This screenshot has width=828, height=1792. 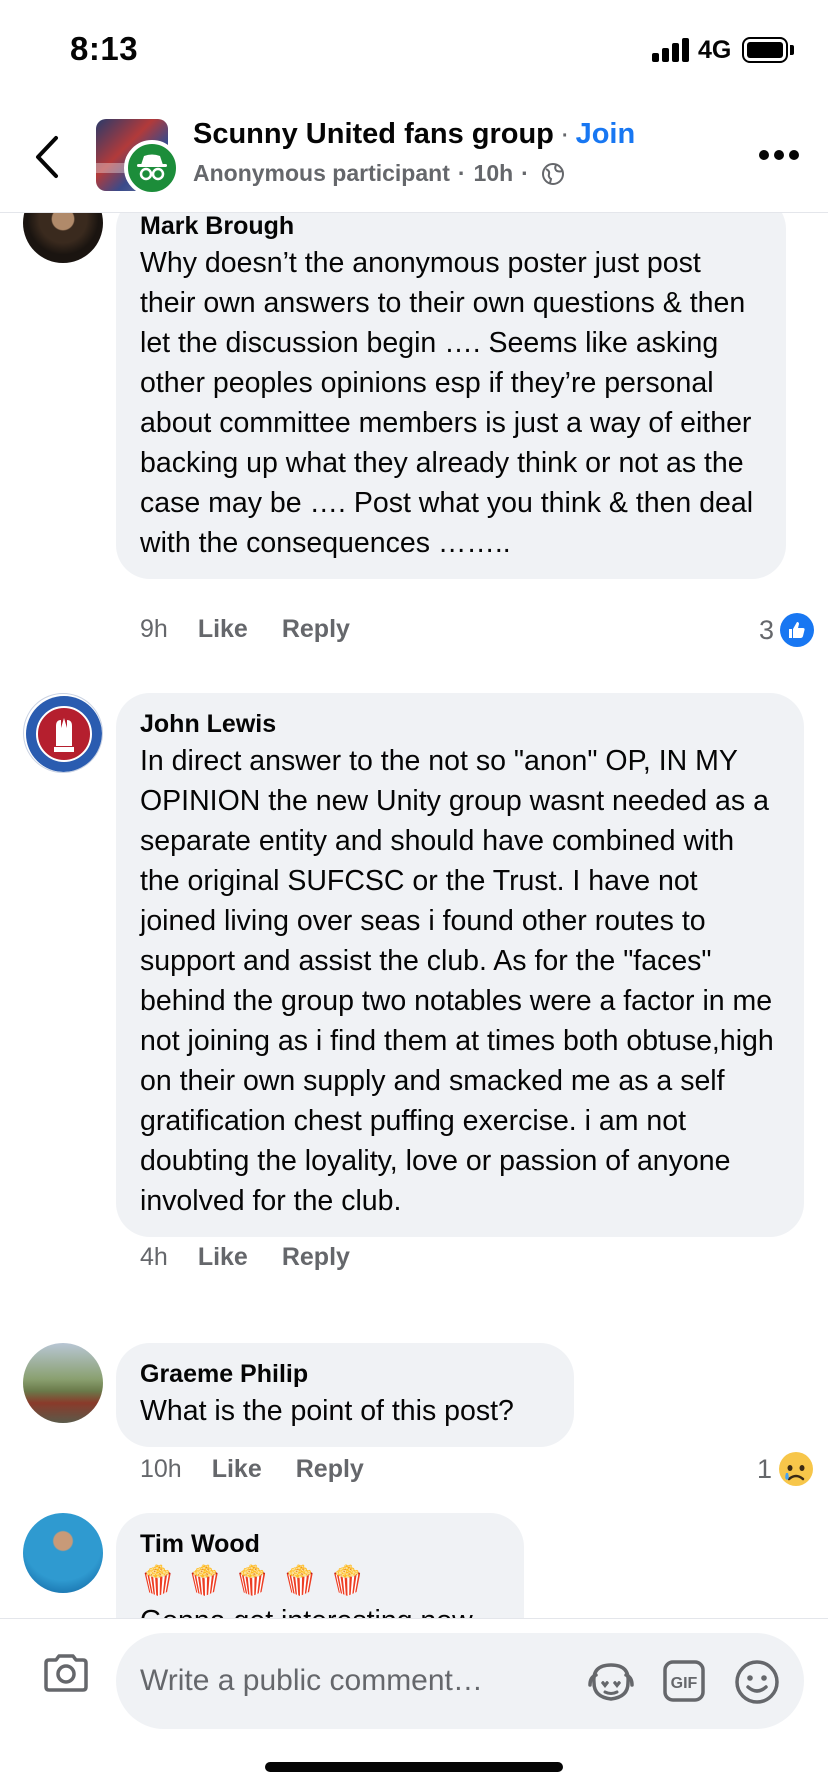 I want to click on comment-time: 10h, so click(x=161, y=1469).